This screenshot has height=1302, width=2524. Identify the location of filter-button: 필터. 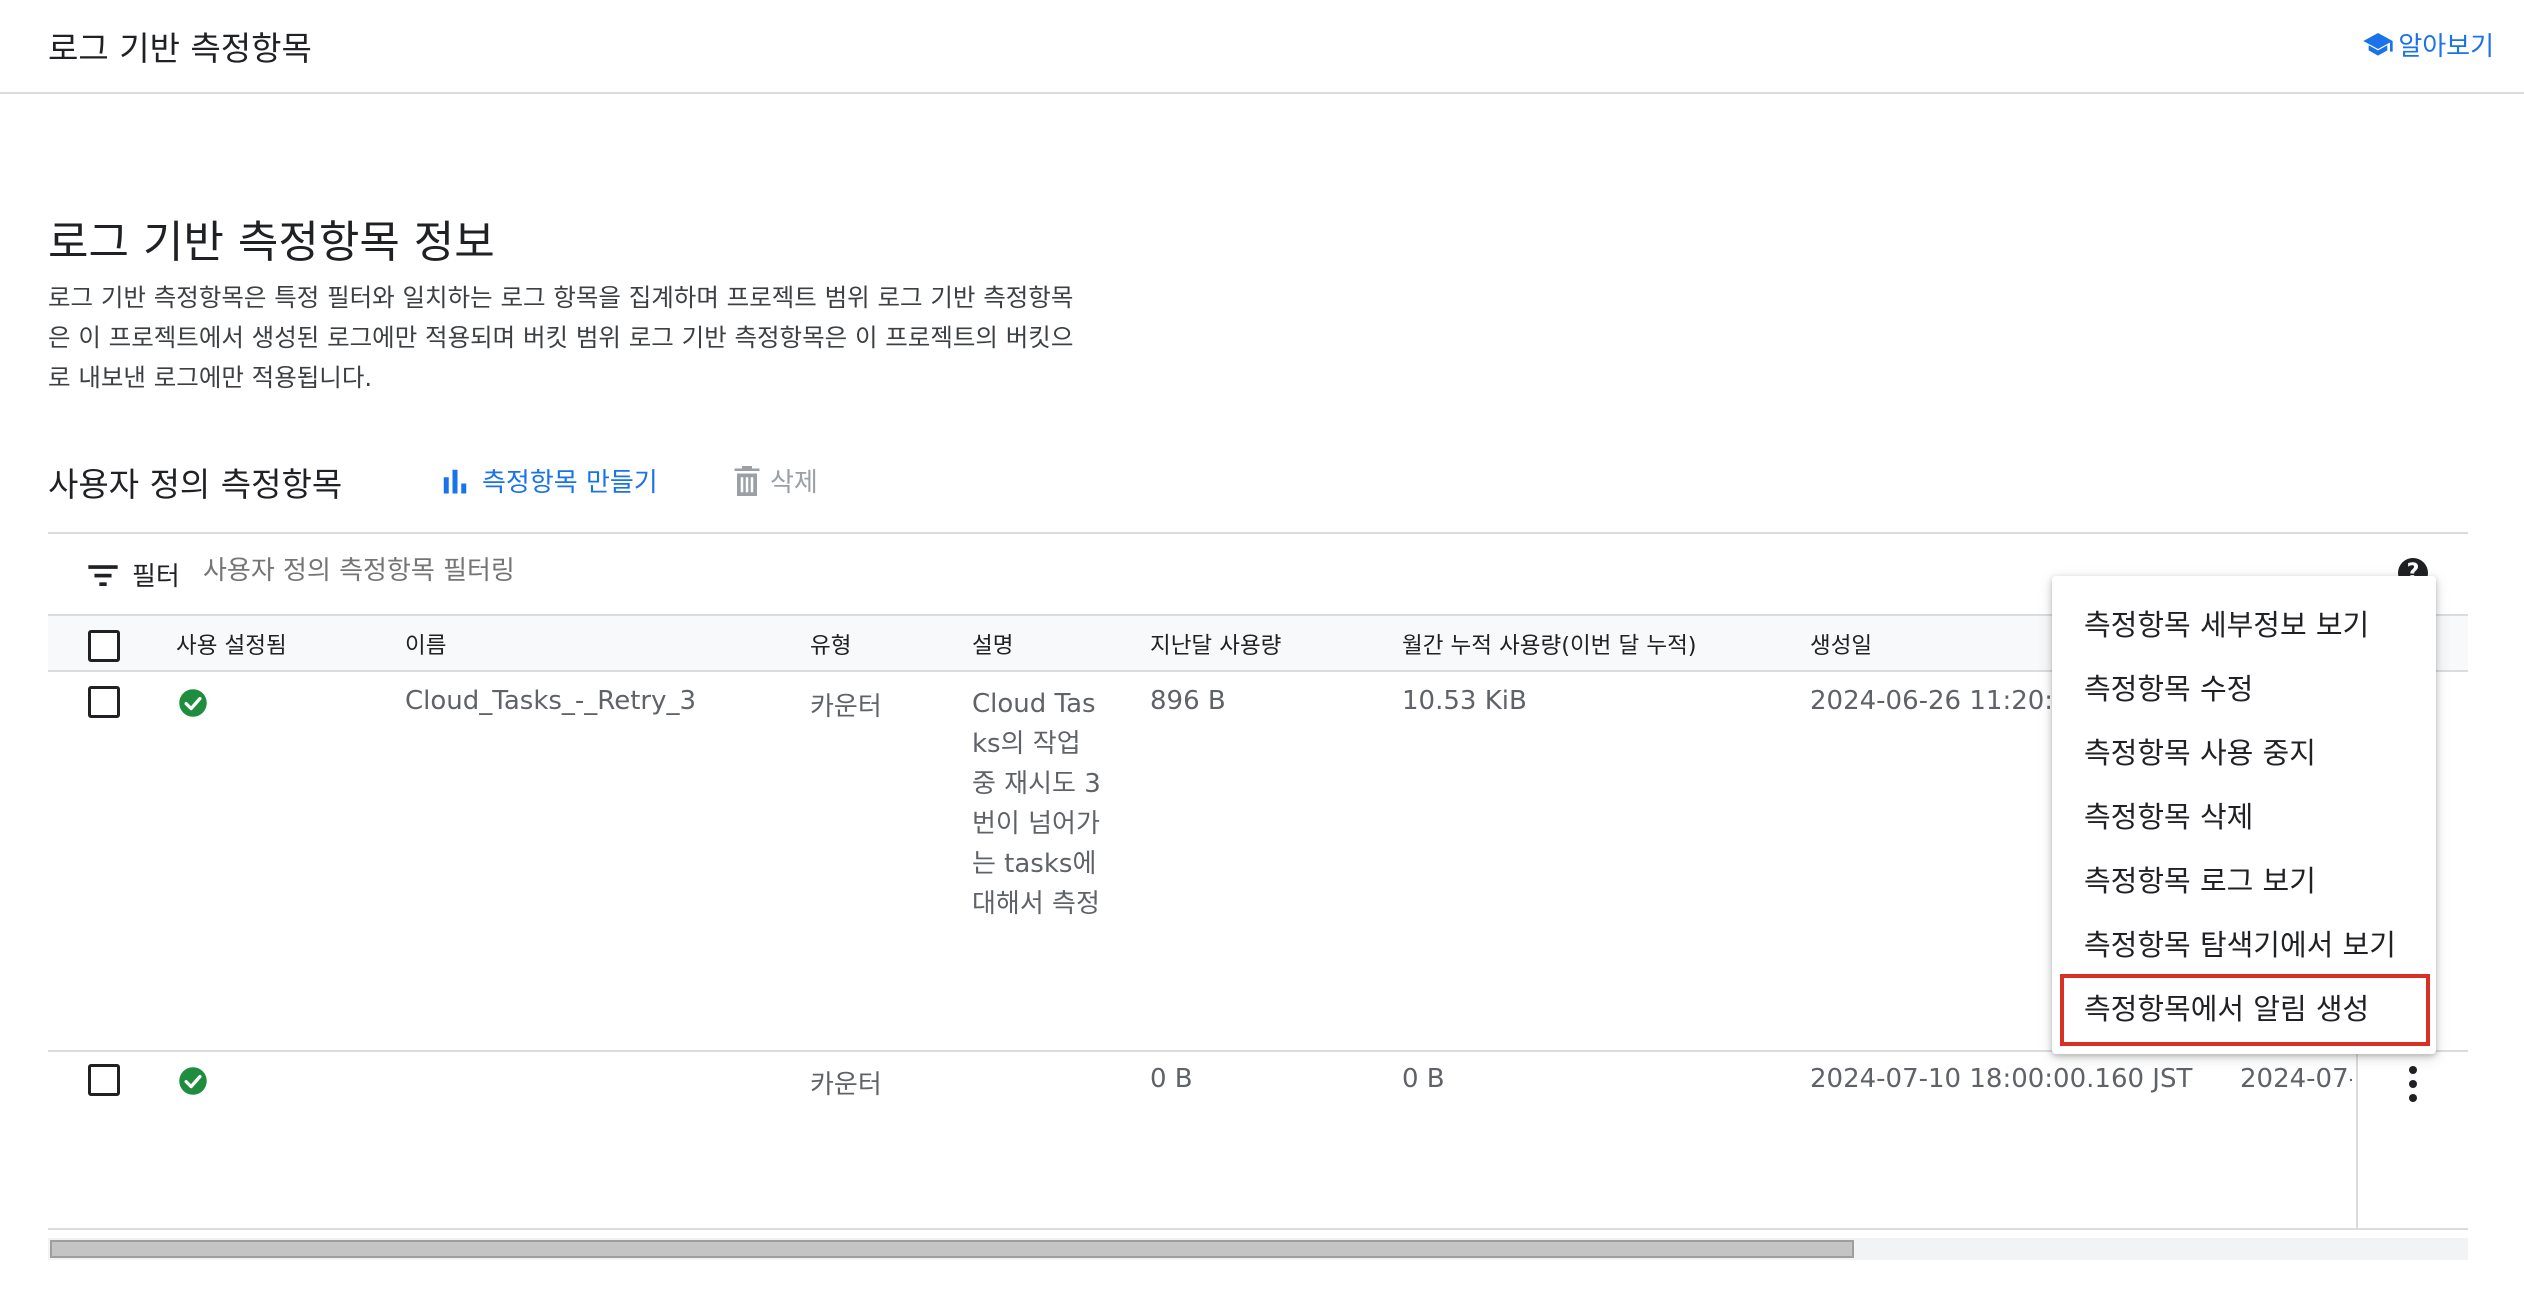
(134, 574).